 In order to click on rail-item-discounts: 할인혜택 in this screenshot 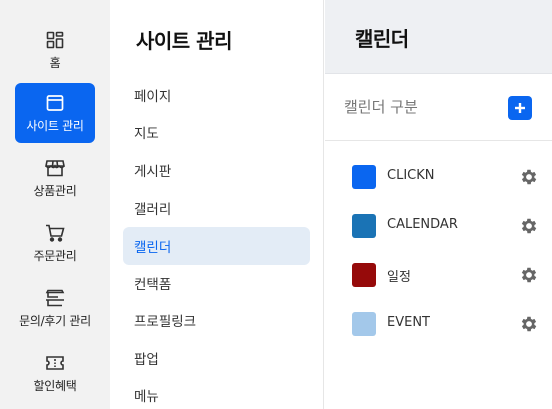, I will do `click(55, 373)`.